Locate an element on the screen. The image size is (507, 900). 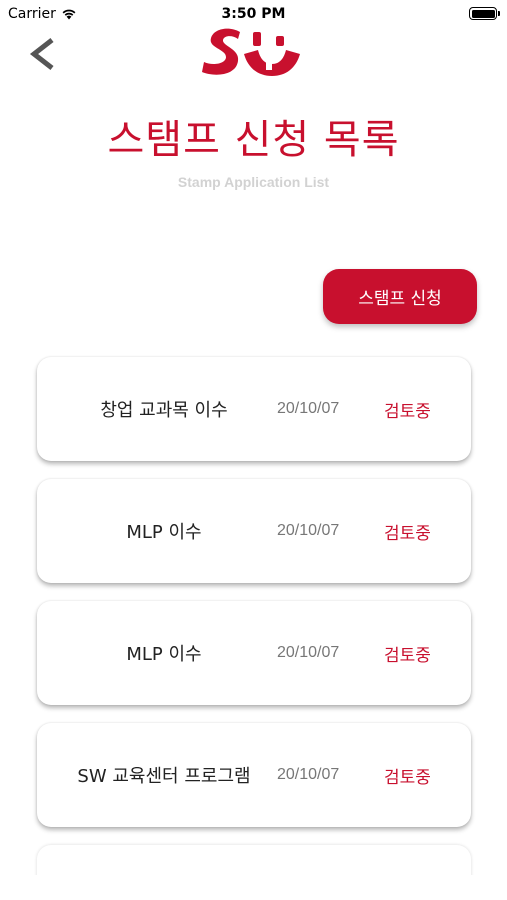
sw-logo is located at coordinates (251, 52).